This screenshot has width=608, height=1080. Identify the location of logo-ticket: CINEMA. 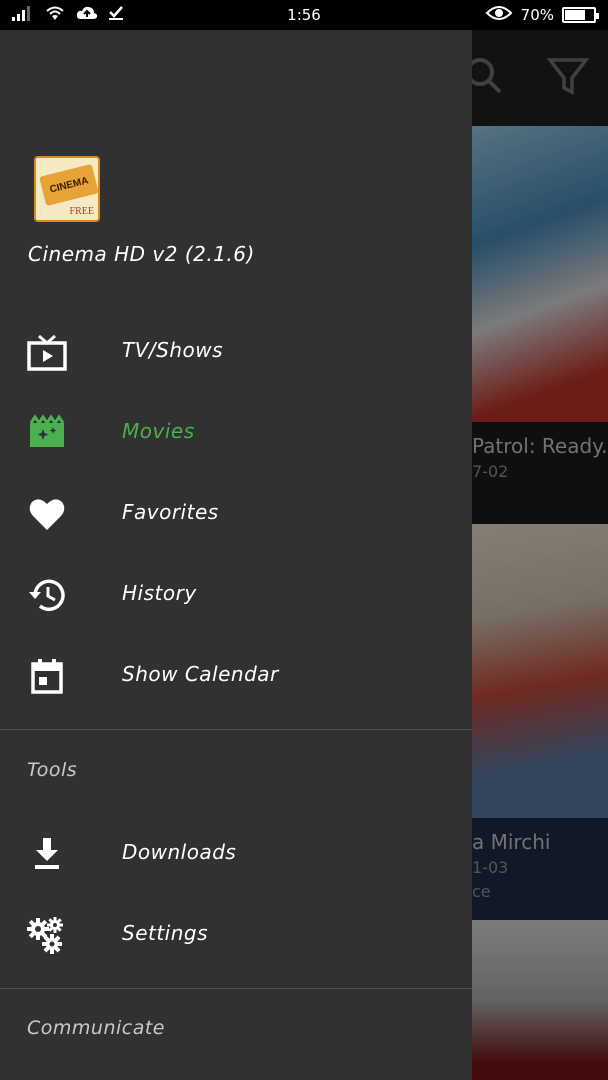
(68, 185).